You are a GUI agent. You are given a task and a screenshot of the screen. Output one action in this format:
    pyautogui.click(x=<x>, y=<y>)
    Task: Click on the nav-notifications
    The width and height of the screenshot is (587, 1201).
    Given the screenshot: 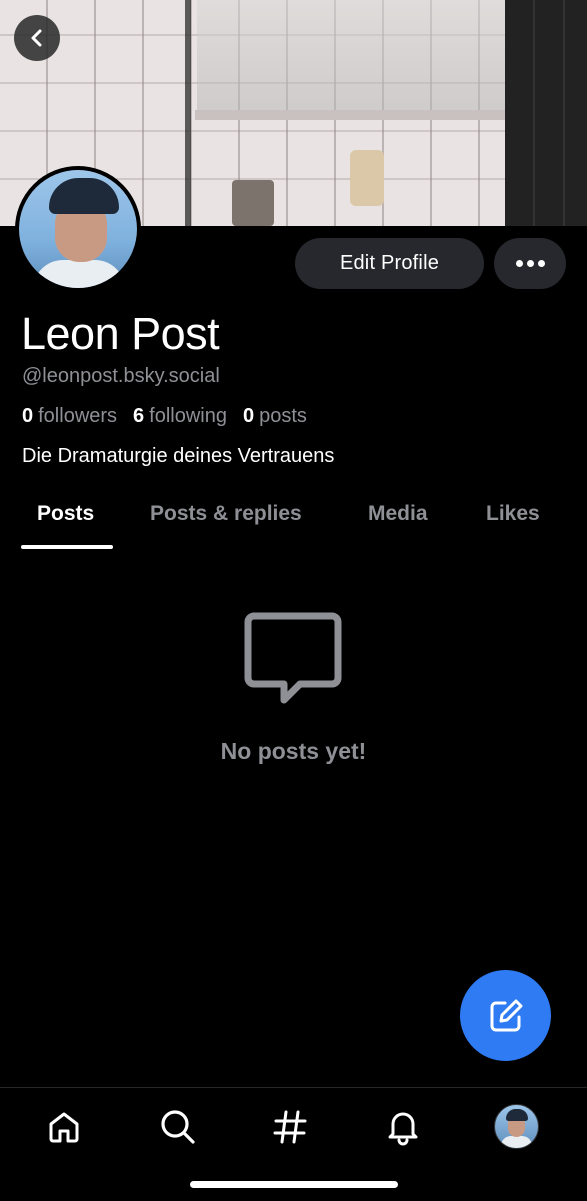 What is the action you would take?
    pyautogui.click(x=403, y=1127)
    